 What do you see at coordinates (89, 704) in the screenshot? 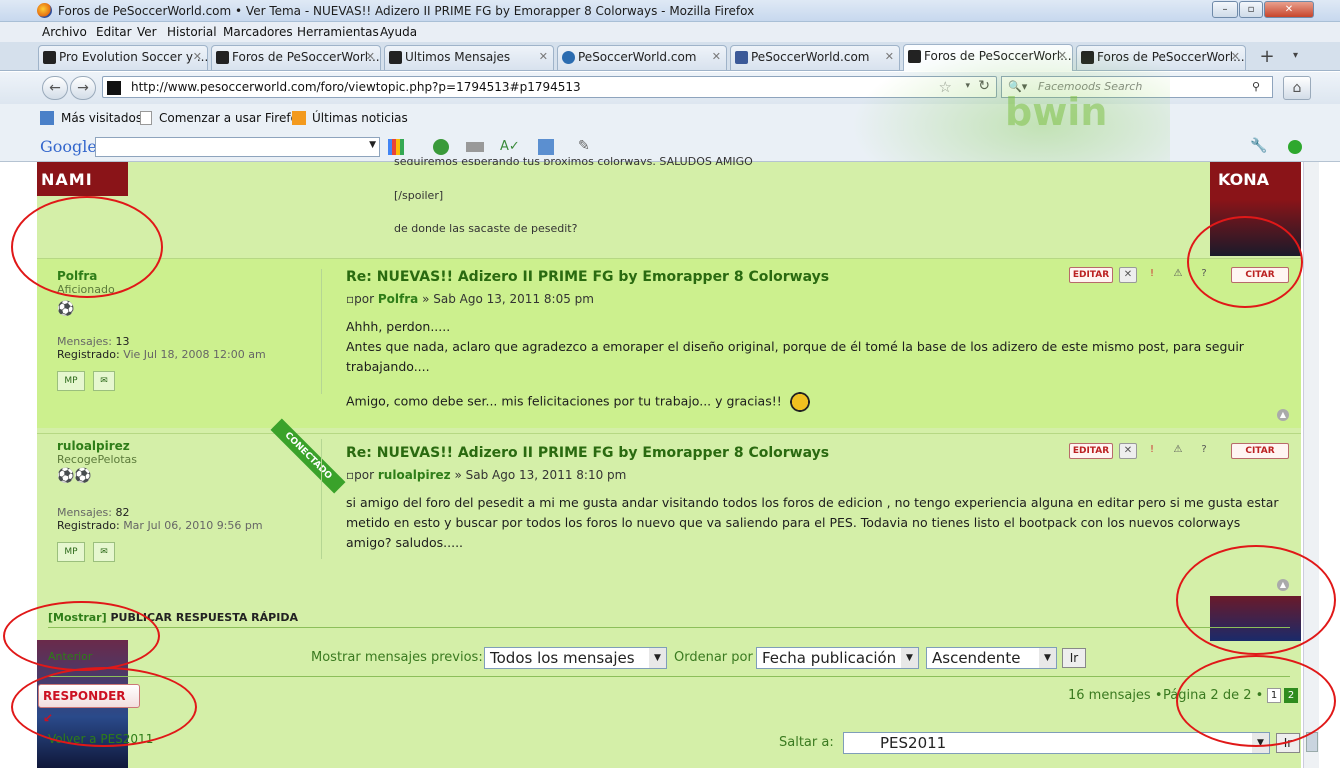
I see `reply-button: RESPONDER ↙` at bounding box center [89, 704].